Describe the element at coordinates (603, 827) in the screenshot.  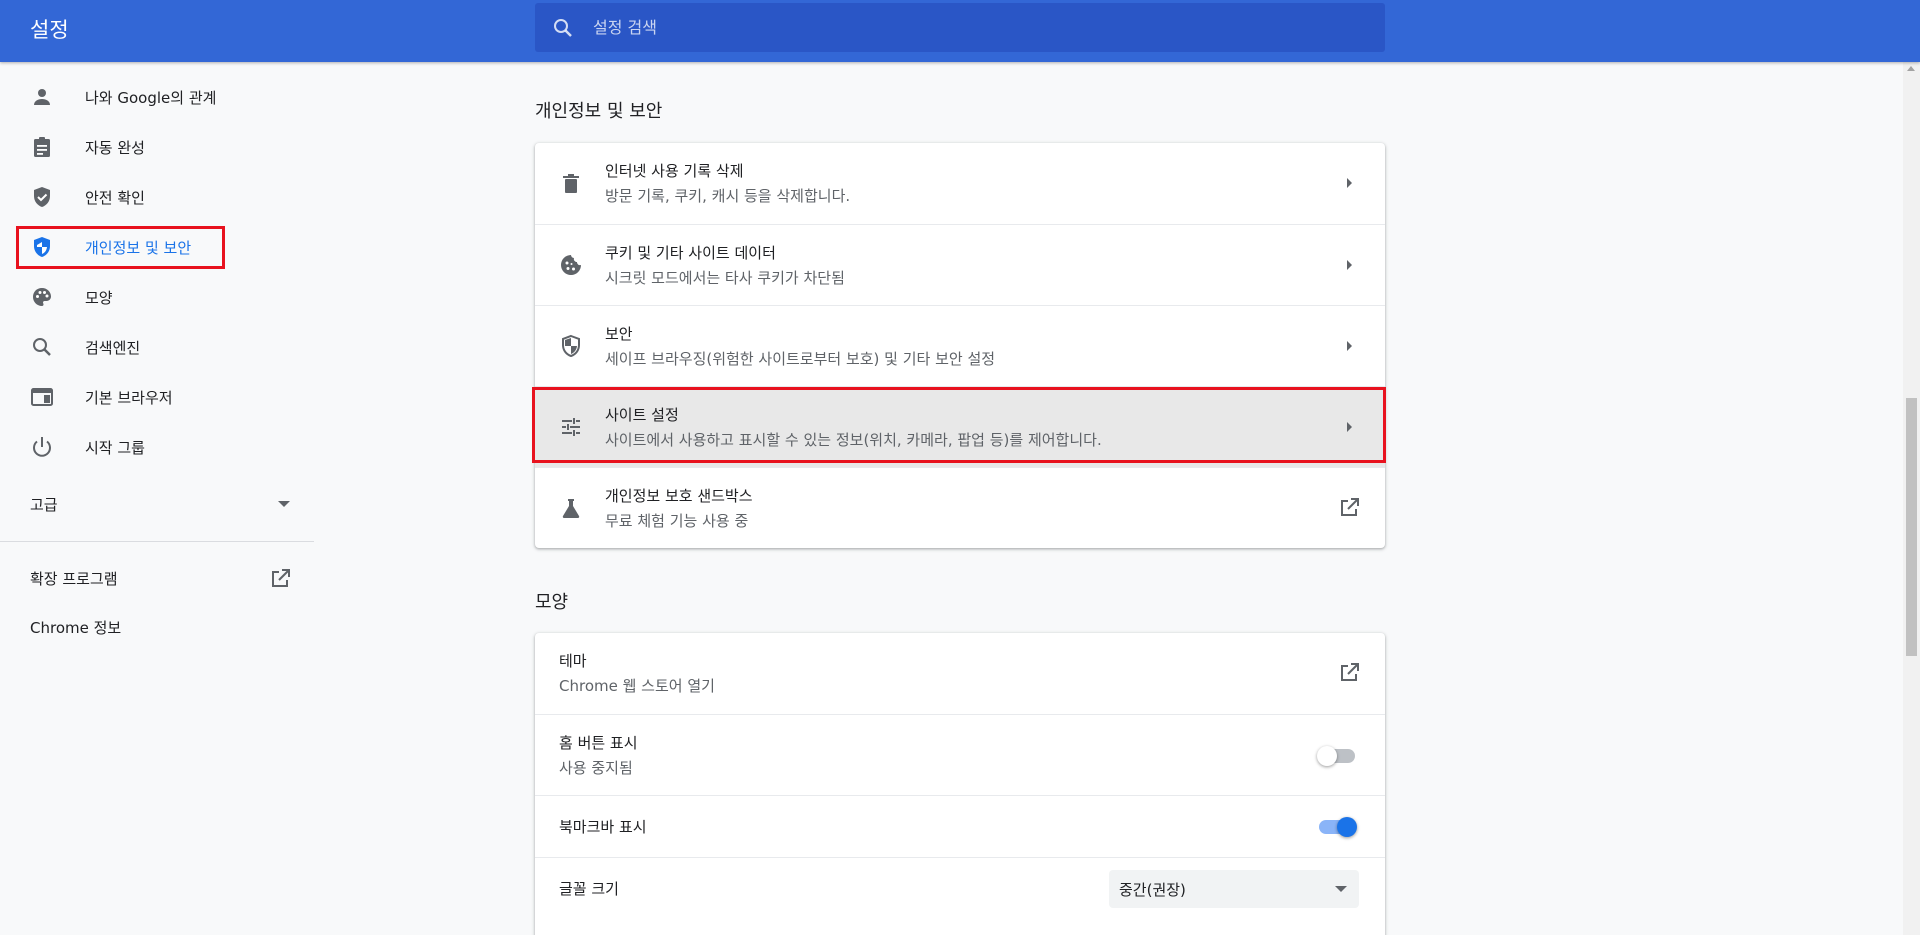
I see `row-title: 북마크바 표시` at that location.